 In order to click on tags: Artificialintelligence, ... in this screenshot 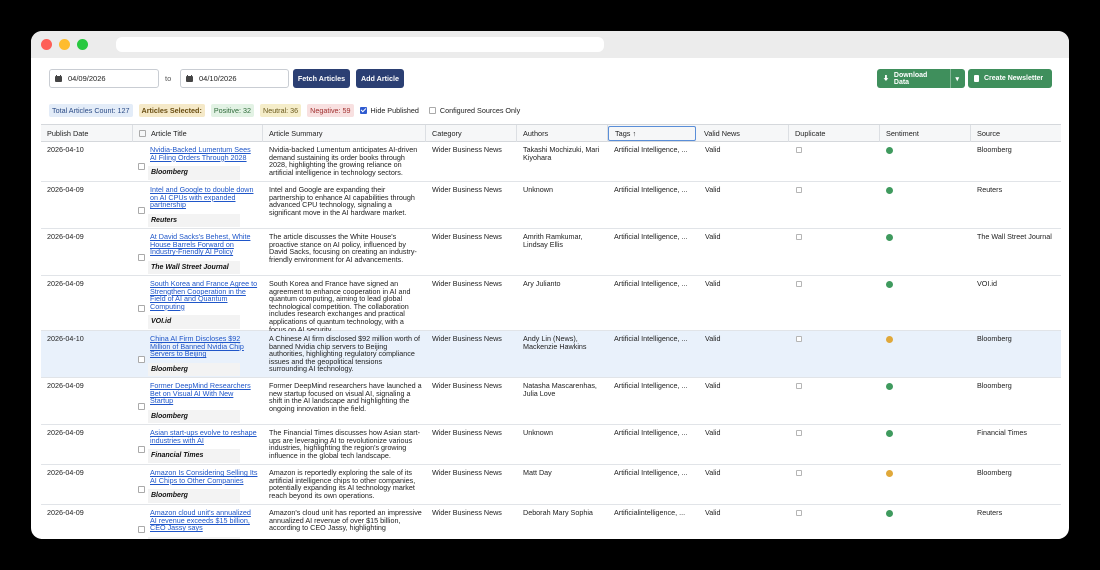, I will do `click(650, 512)`.